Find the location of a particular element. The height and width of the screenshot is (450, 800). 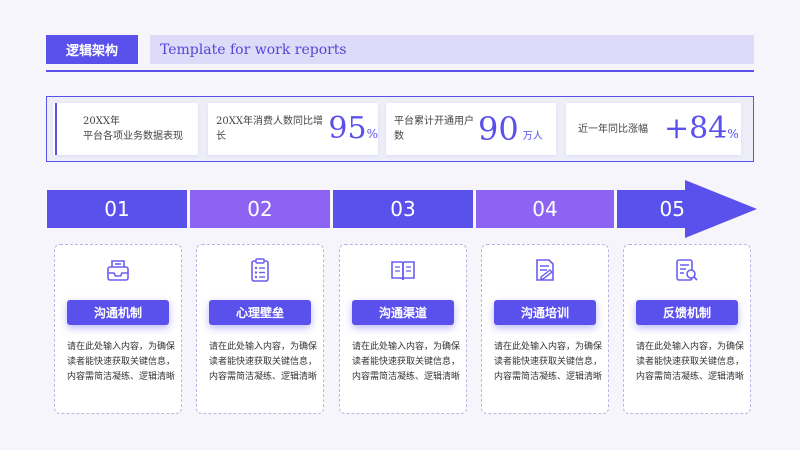

stat-growth-value: +84 is located at coordinates (696, 128).